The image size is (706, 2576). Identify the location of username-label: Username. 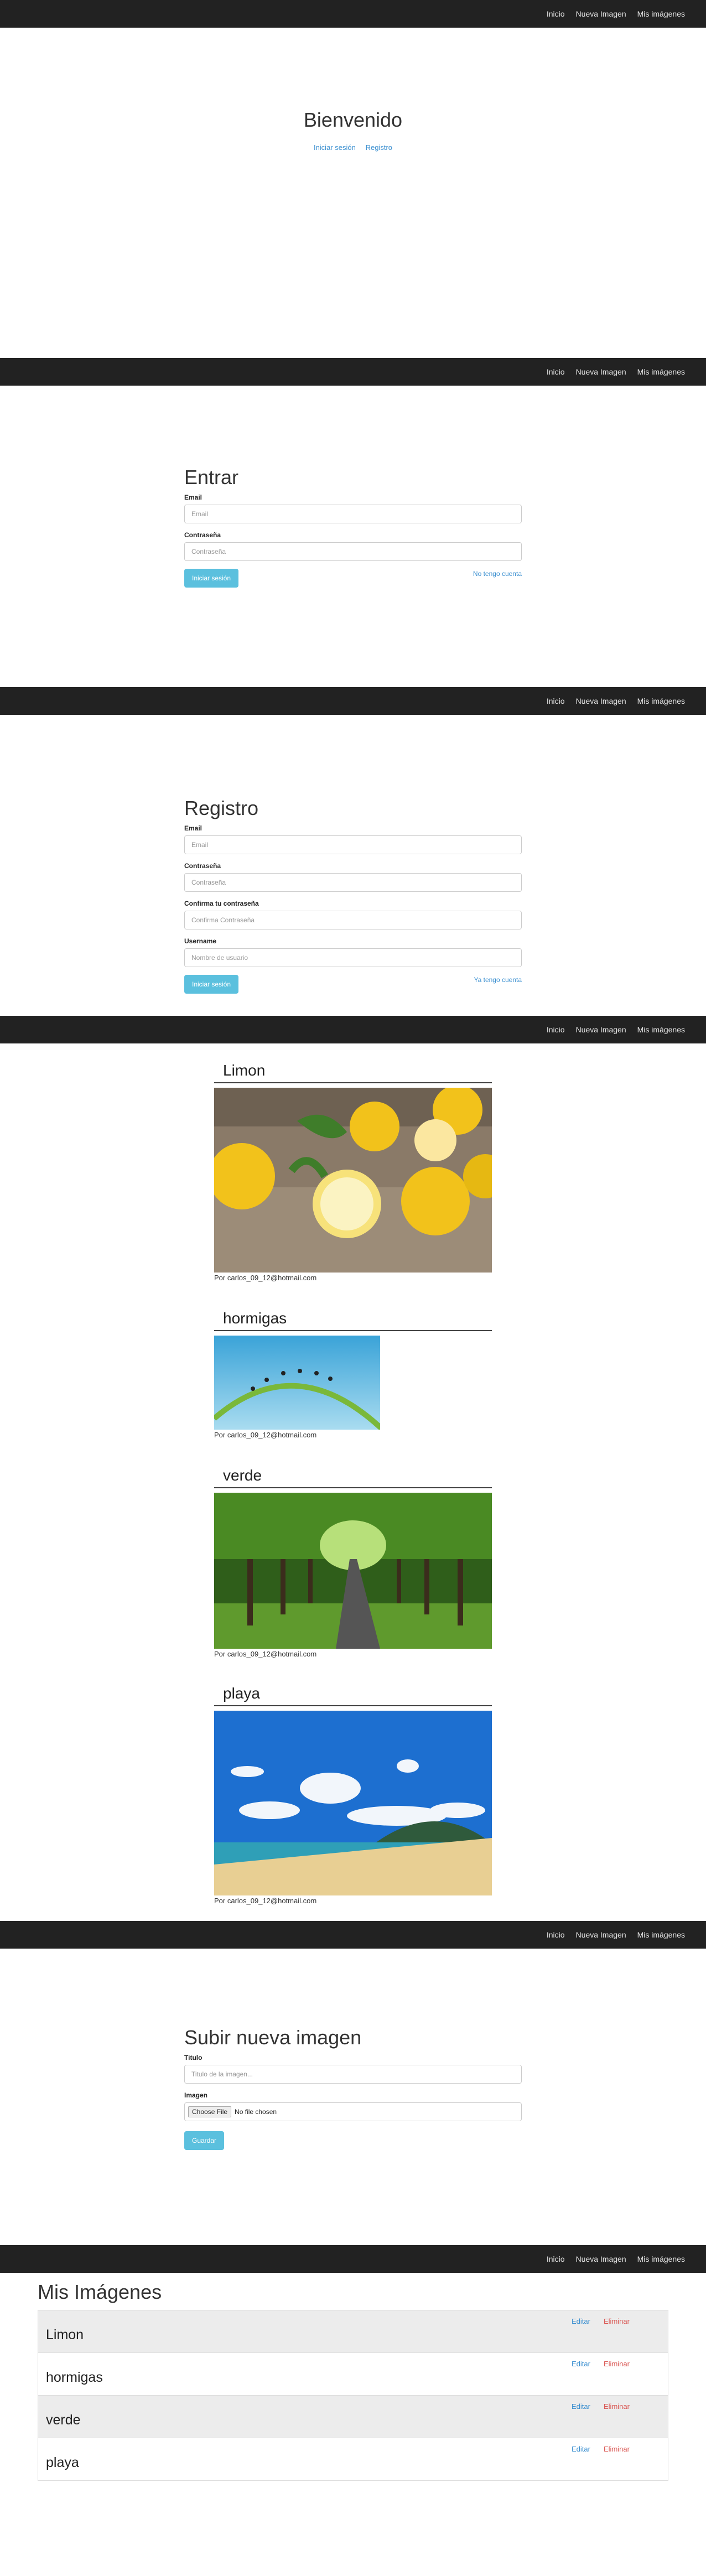
(200, 941).